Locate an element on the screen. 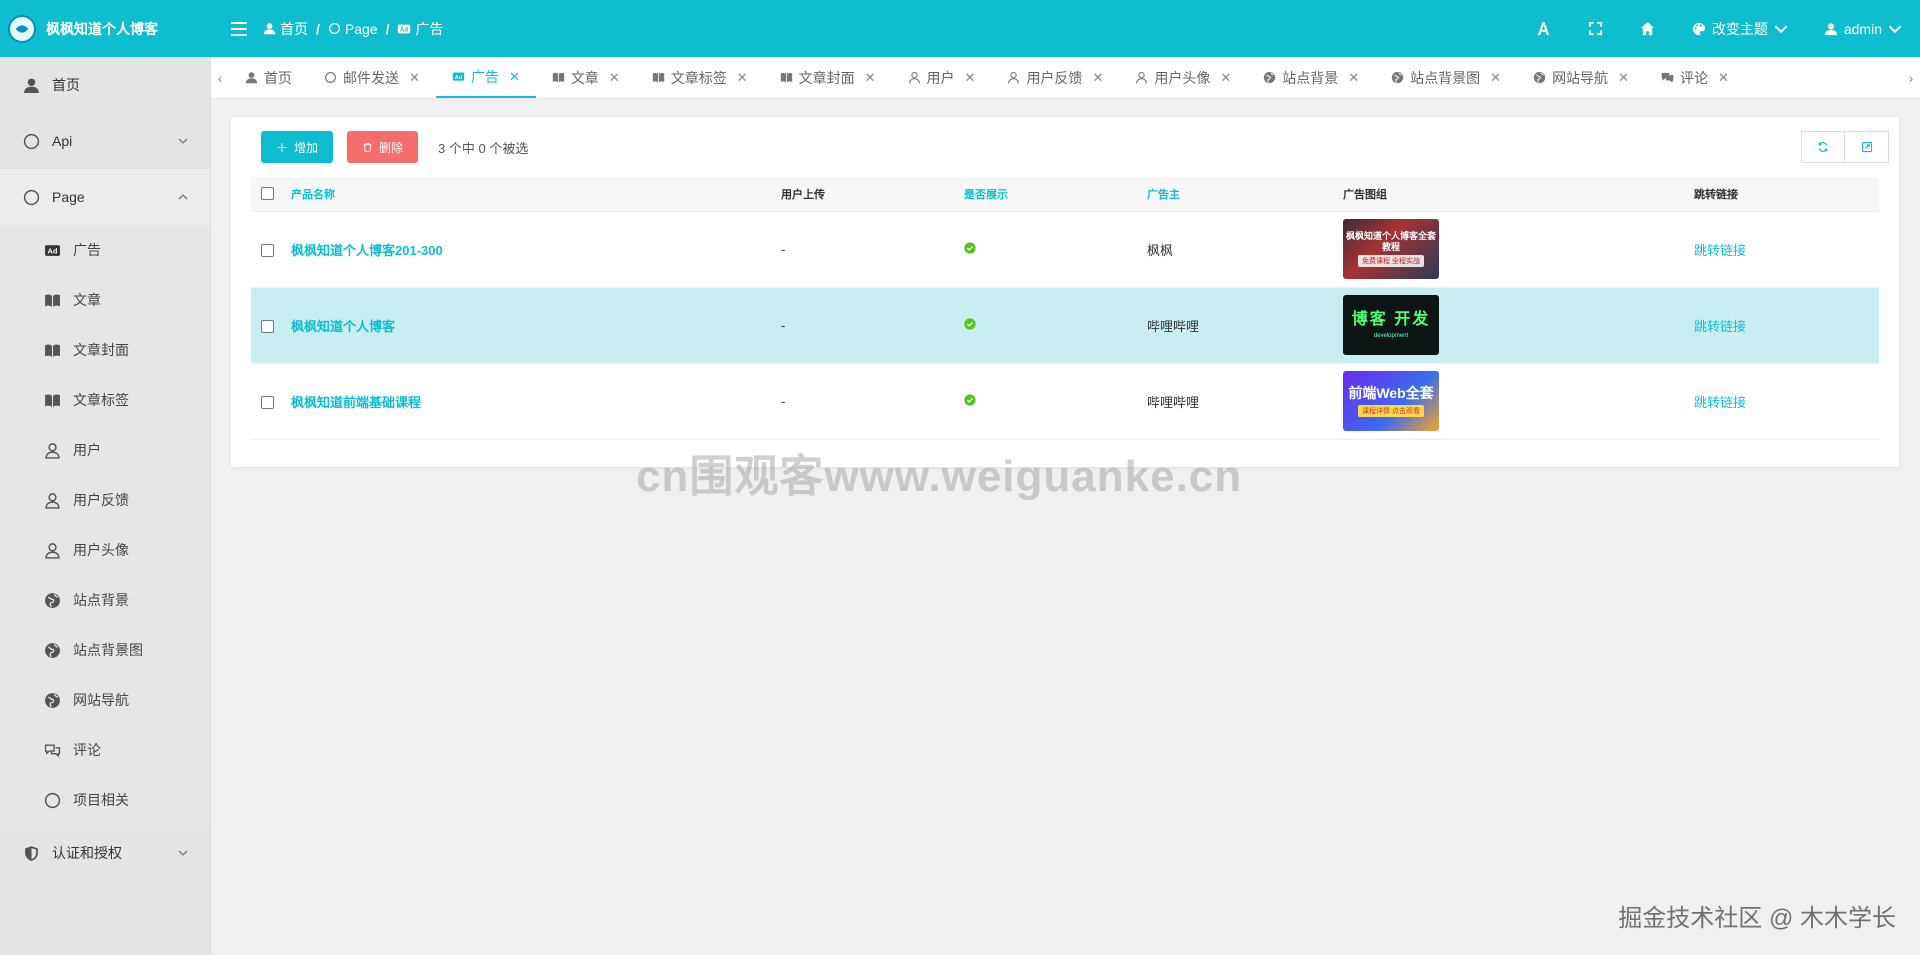 The height and width of the screenshot is (955, 1920). ad-advertiser: 哔哩哔哩 is located at coordinates (1173, 326).